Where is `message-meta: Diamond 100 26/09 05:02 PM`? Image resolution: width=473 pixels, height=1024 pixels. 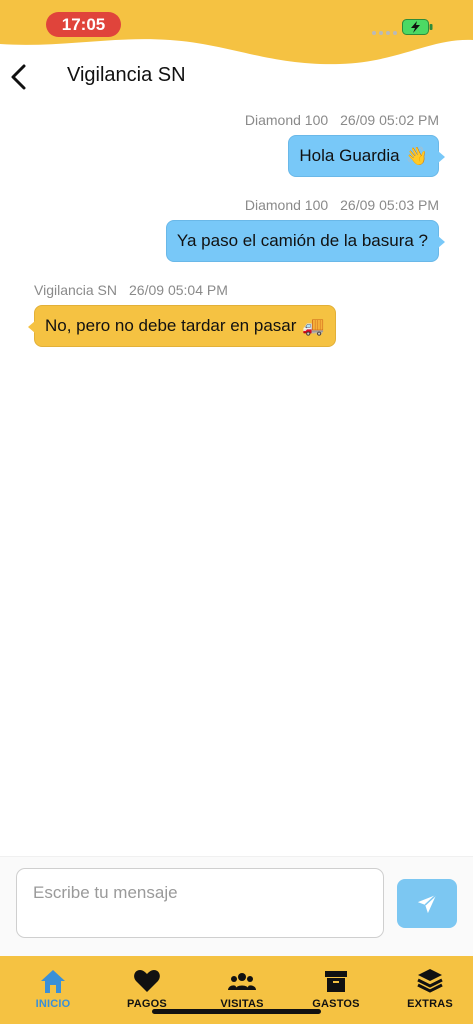
message-meta: Diamond 100 26/09 05:02 PM is located at coordinates (342, 120).